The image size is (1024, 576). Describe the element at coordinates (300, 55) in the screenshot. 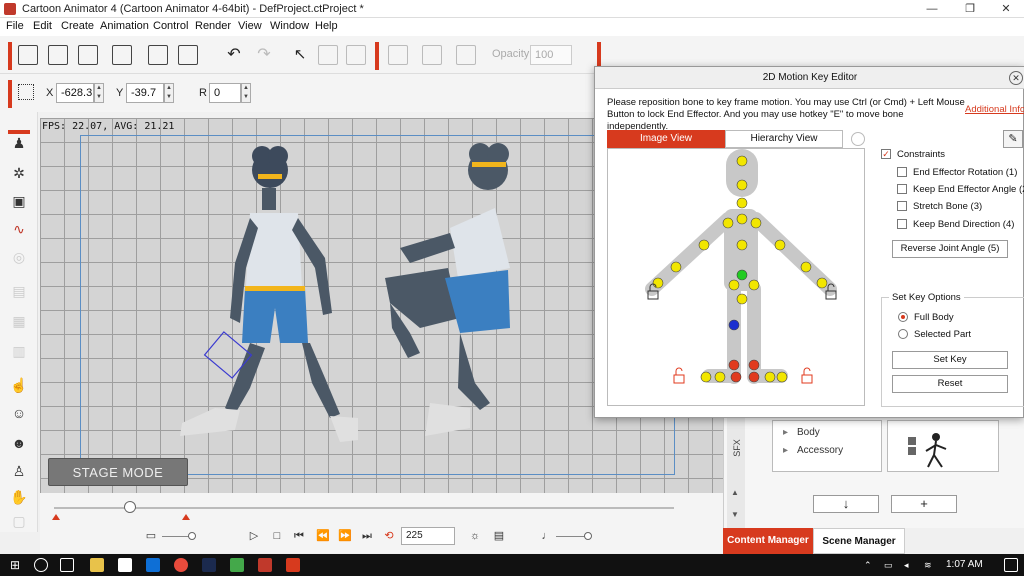

I see `select-arrow-icon: ↖` at that location.